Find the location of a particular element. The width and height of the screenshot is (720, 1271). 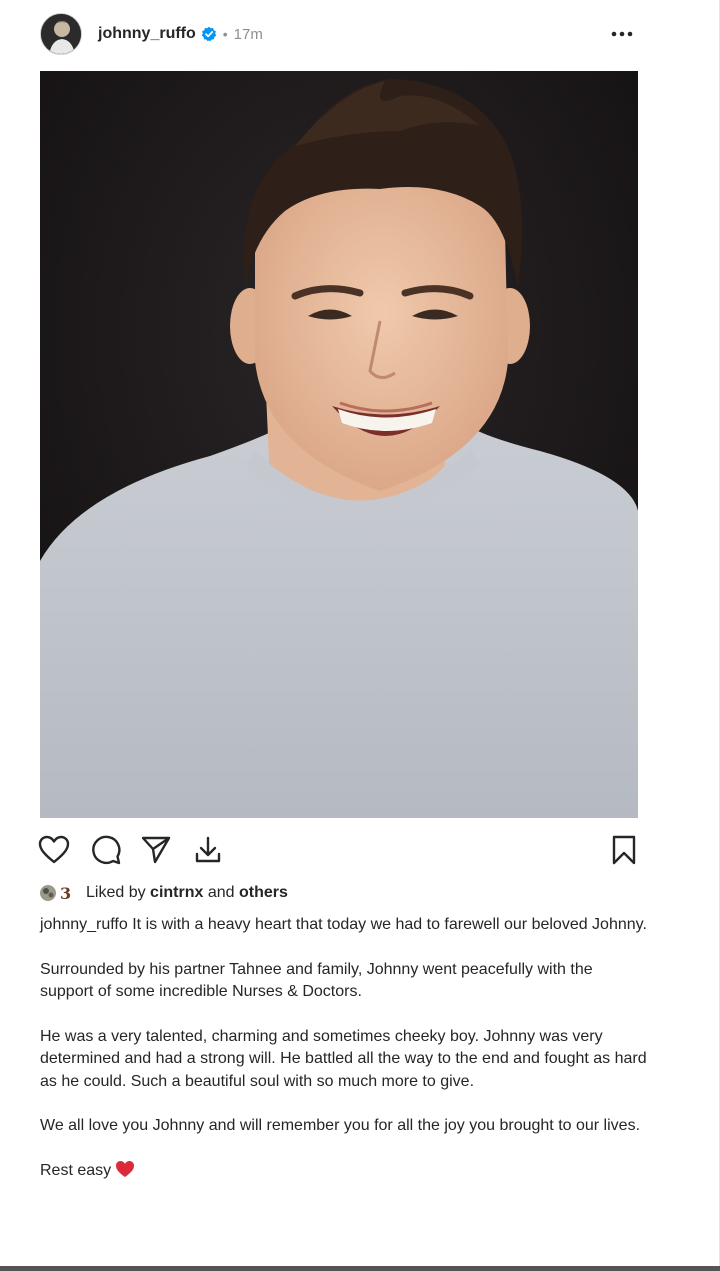

send-icon is located at coordinates (156, 850).